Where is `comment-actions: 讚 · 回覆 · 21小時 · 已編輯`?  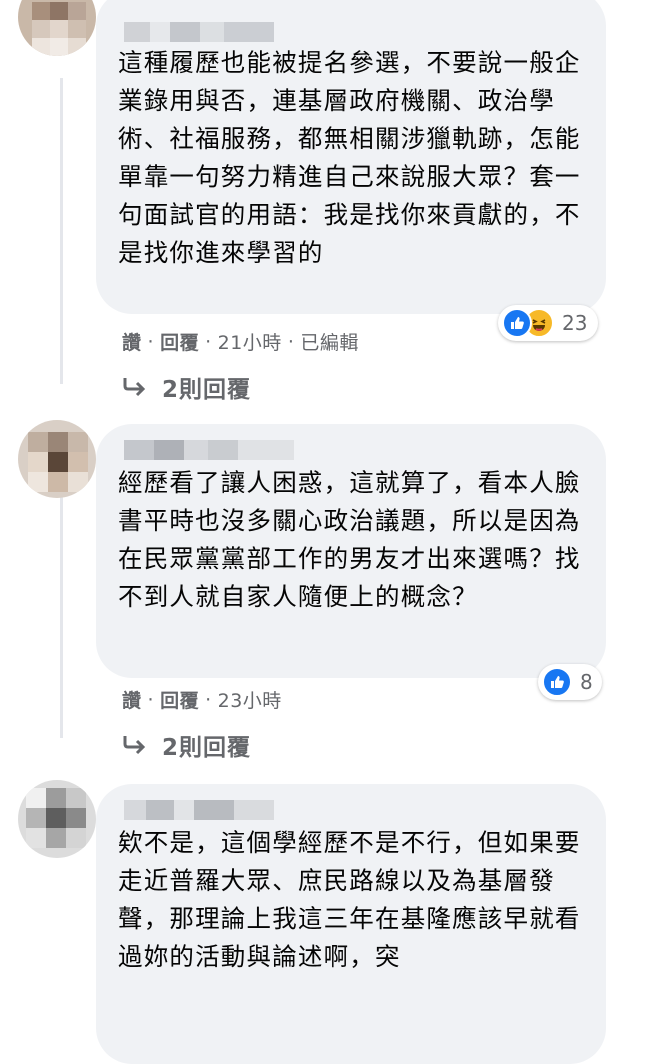 comment-actions: 讚 · 回覆 · 21小時 · 已編輯 is located at coordinates (240, 341).